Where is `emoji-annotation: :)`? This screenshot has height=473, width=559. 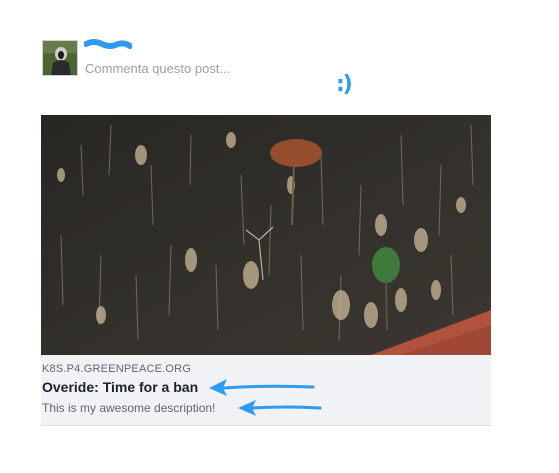
emoji-annotation: :) is located at coordinates (344, 84).